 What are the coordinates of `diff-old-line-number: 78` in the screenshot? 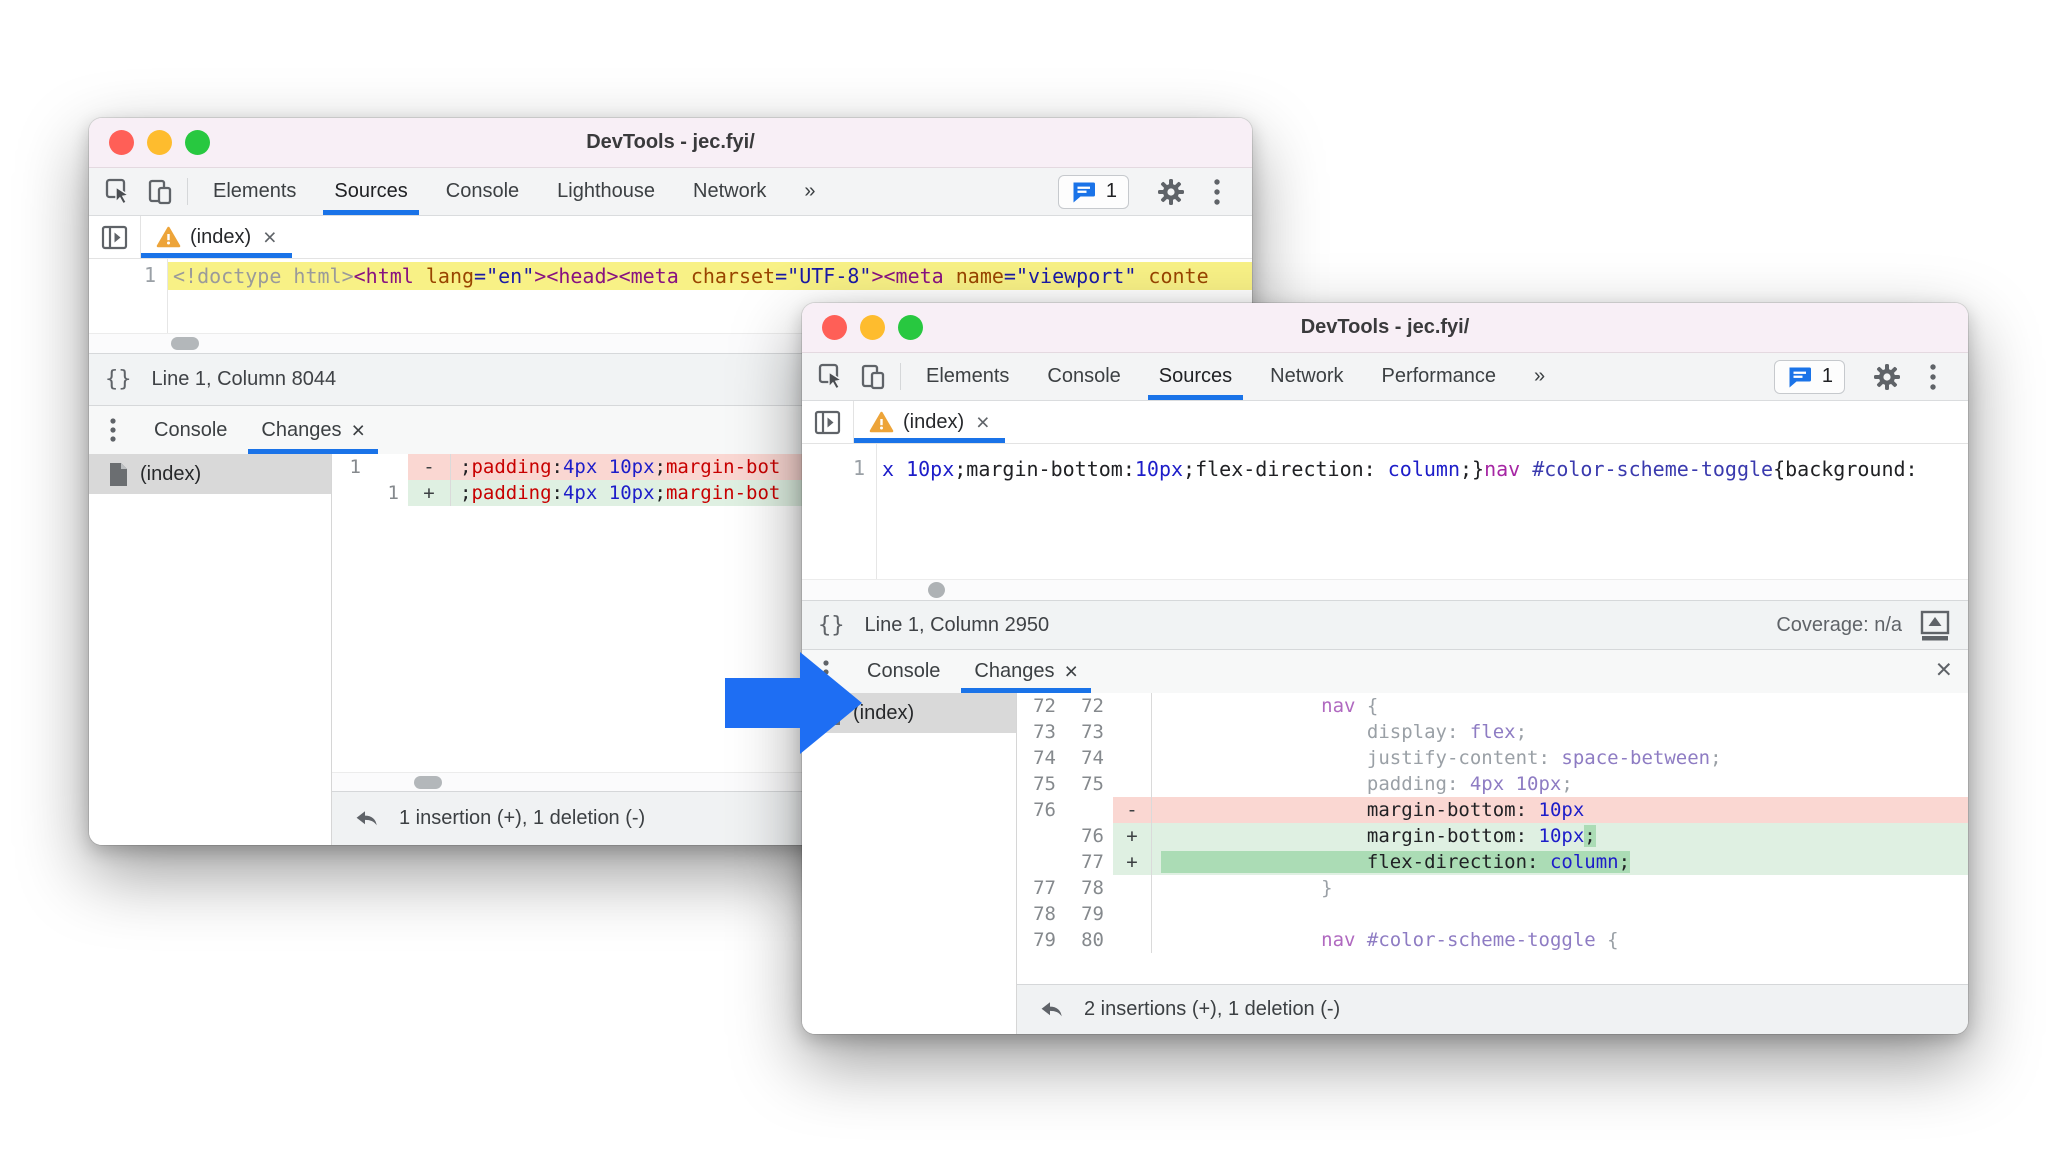 It's located at (1044, 914).